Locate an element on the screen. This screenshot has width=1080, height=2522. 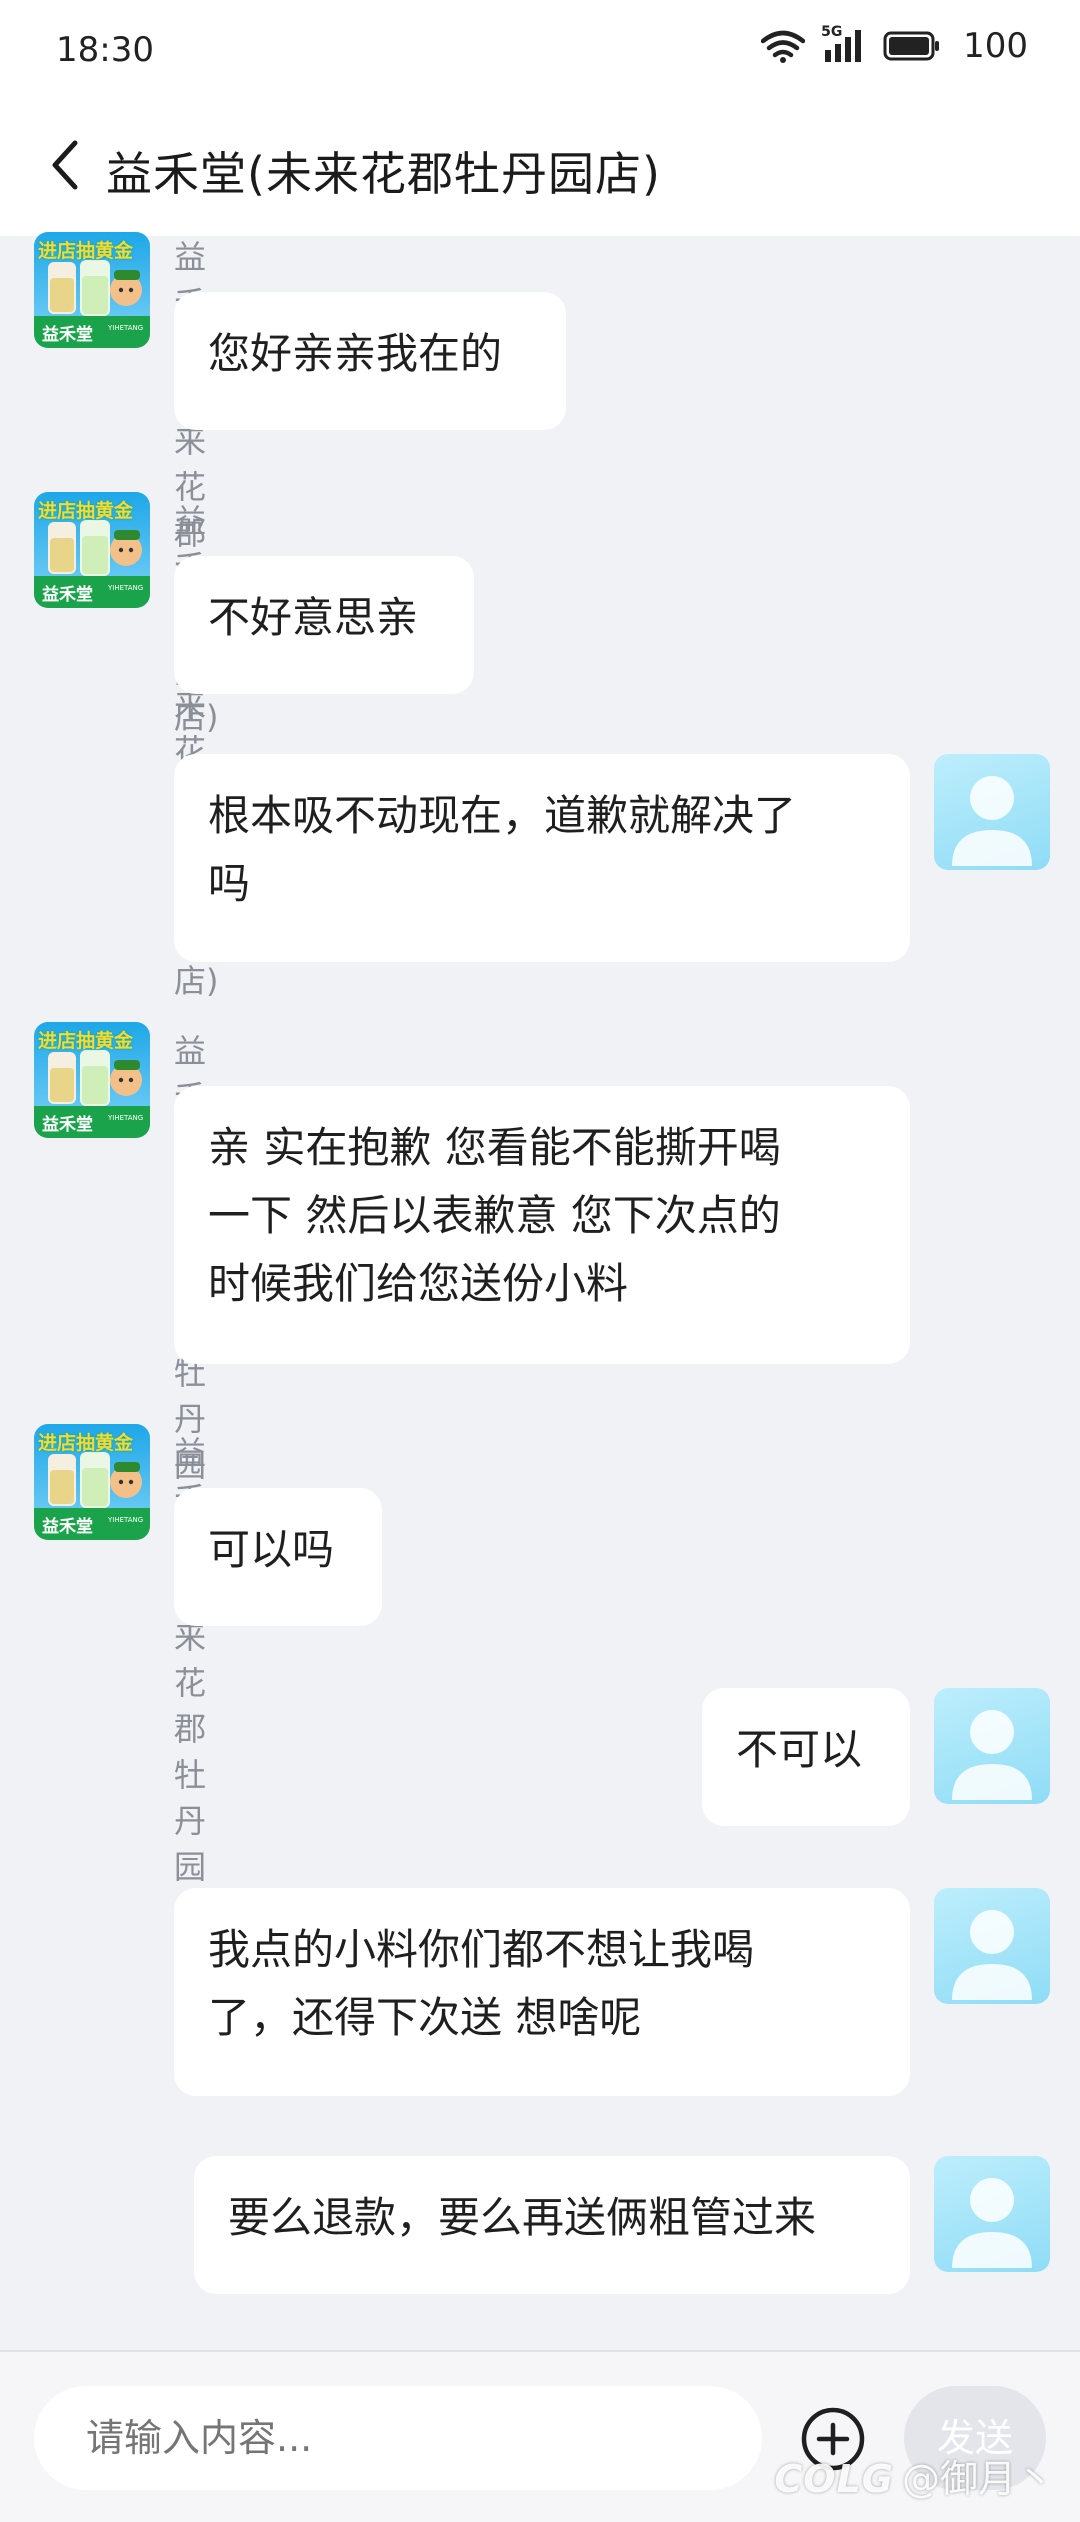
battery-icon is located at coordinates (911, 46).